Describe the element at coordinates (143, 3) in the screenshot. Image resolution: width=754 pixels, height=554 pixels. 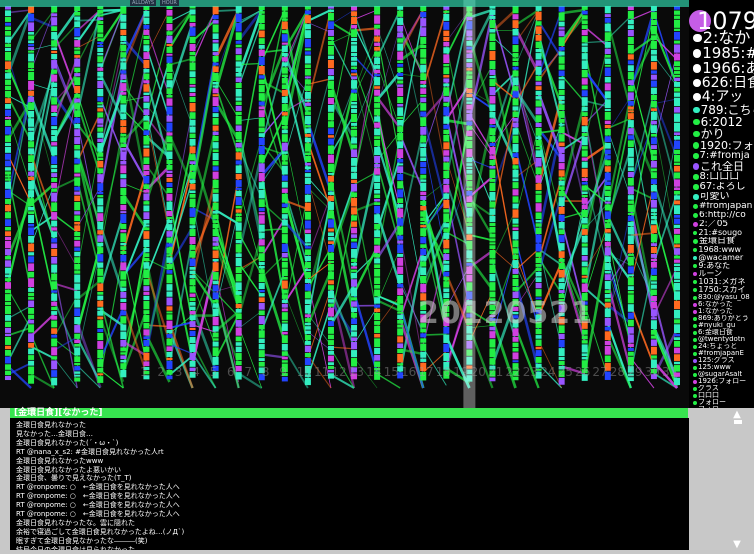
I see `legend-tab-alldays: ALLDAYS` at that location.